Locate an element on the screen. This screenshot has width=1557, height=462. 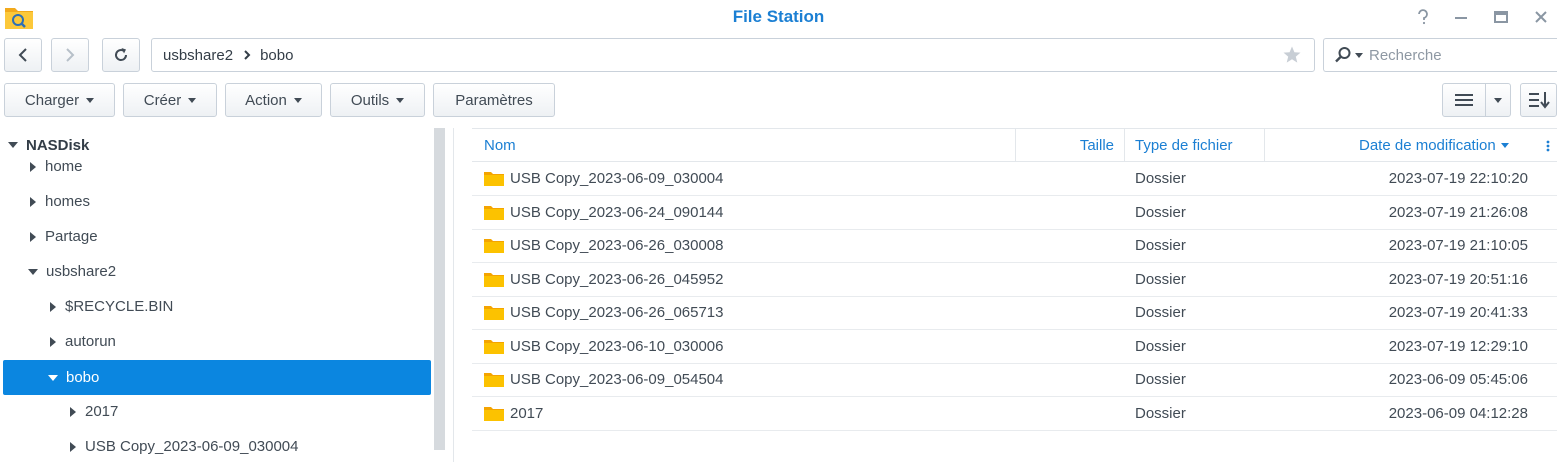
help-icon is located at coordinates (1423, 17).